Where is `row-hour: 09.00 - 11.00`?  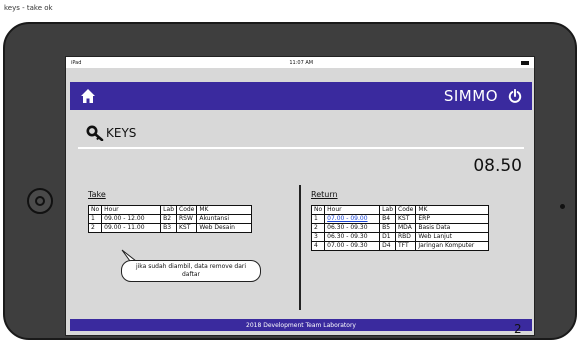
row-hour: 09.00 - 11.00 is located at coordinates (131, 228).